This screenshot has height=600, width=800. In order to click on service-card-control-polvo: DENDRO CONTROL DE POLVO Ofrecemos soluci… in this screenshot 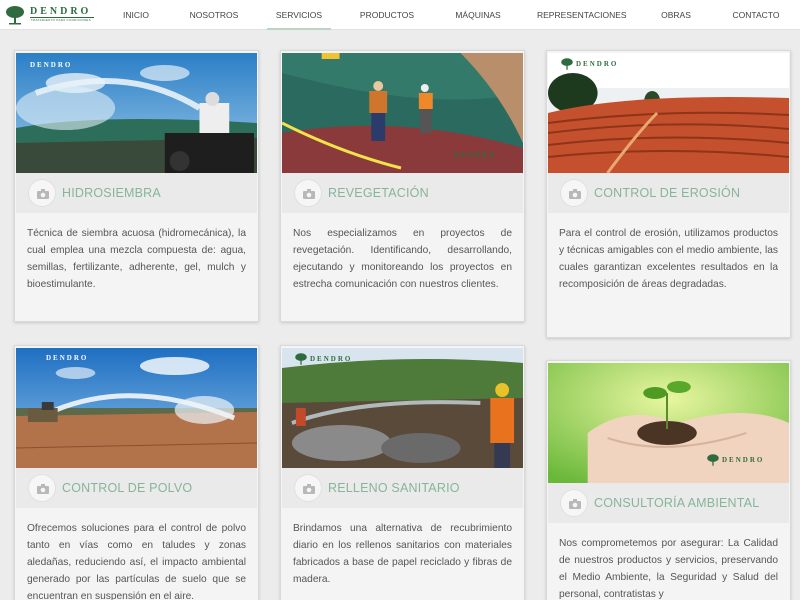, I will do `click(136, 472)`.